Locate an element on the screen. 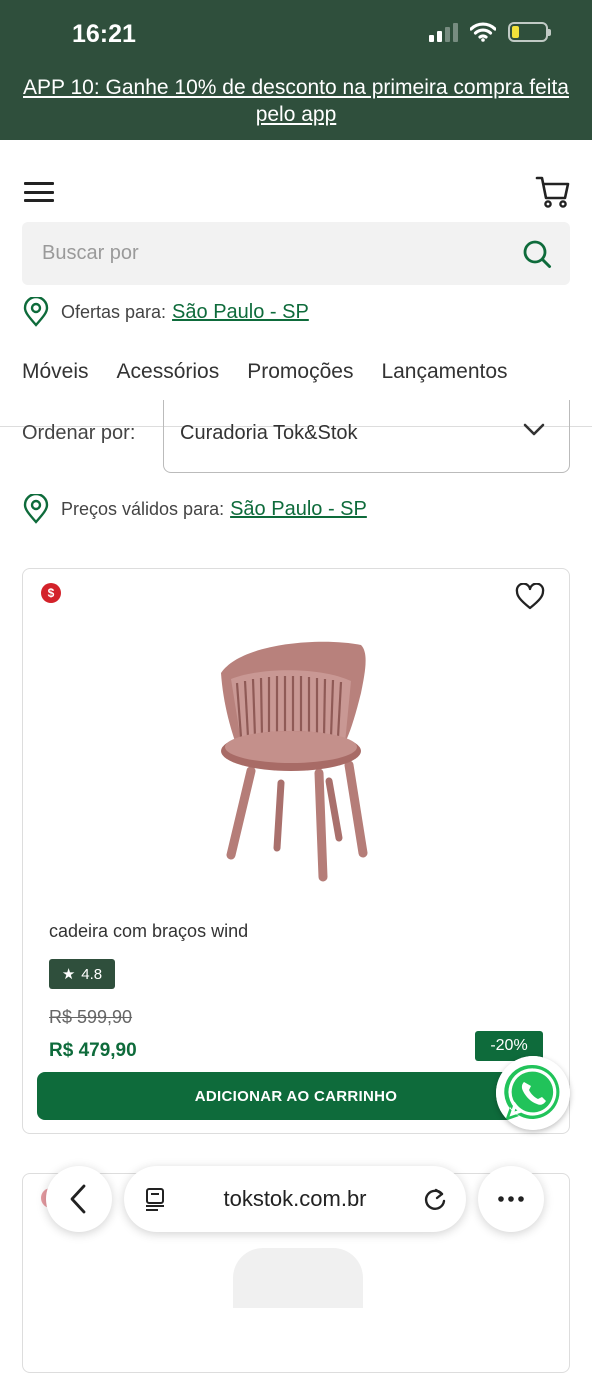  offers-location-label: Ofertas para: is located at coordinates (114, 311).